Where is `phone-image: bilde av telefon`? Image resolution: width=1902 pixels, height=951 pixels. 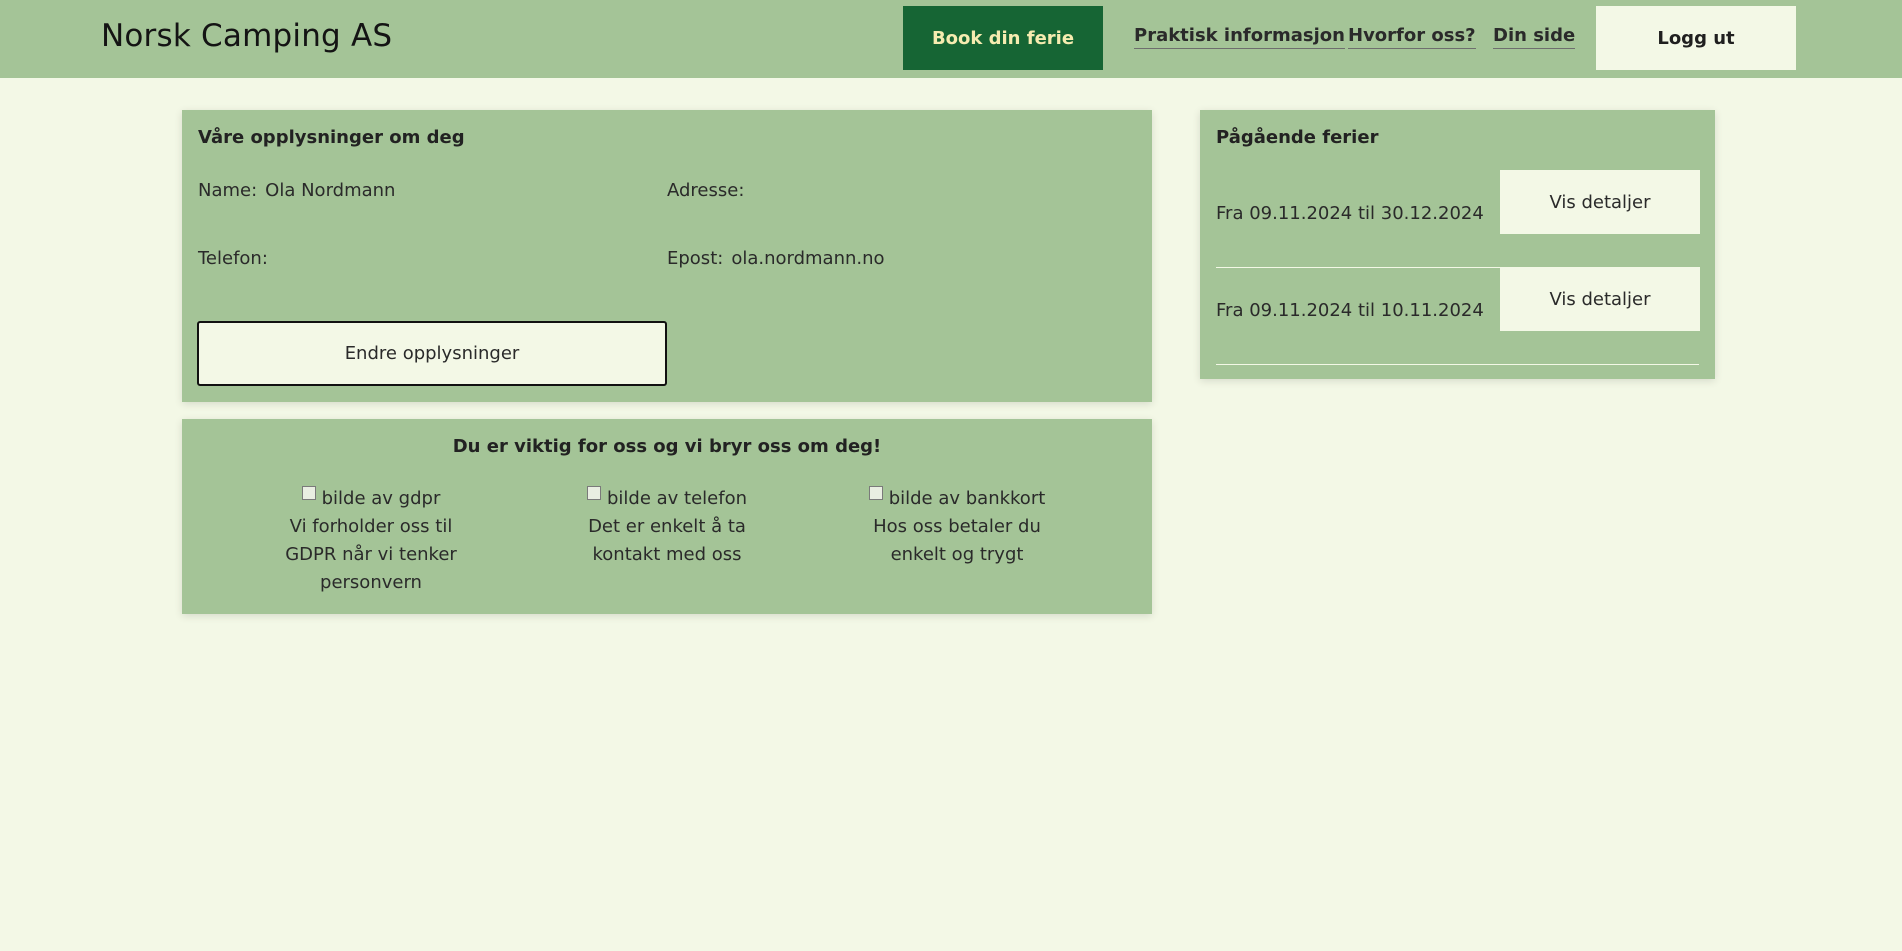 phone-image: bilde av telefon is located at coordinates (667, 499).